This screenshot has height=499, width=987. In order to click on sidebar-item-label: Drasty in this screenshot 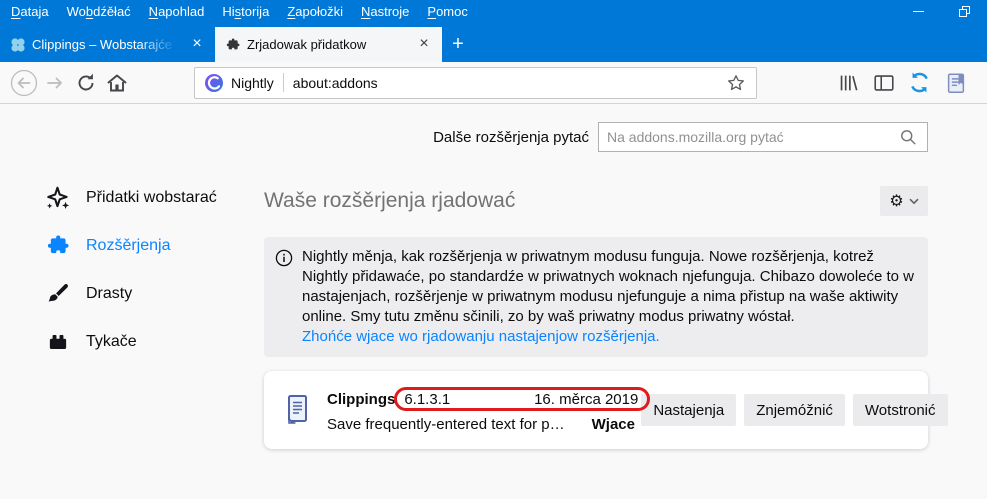, I will do `click(109, 293)`.